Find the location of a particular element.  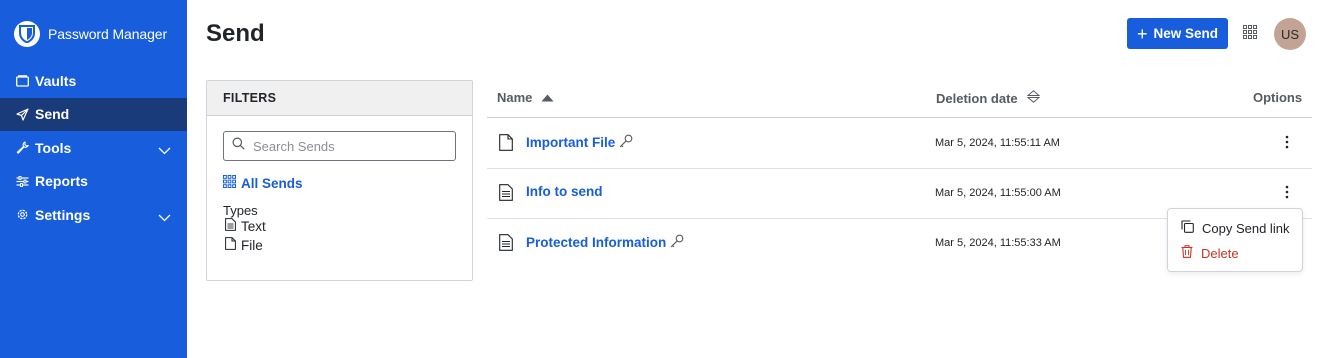

type-filter-file: File is located at coordinates (244, 245).